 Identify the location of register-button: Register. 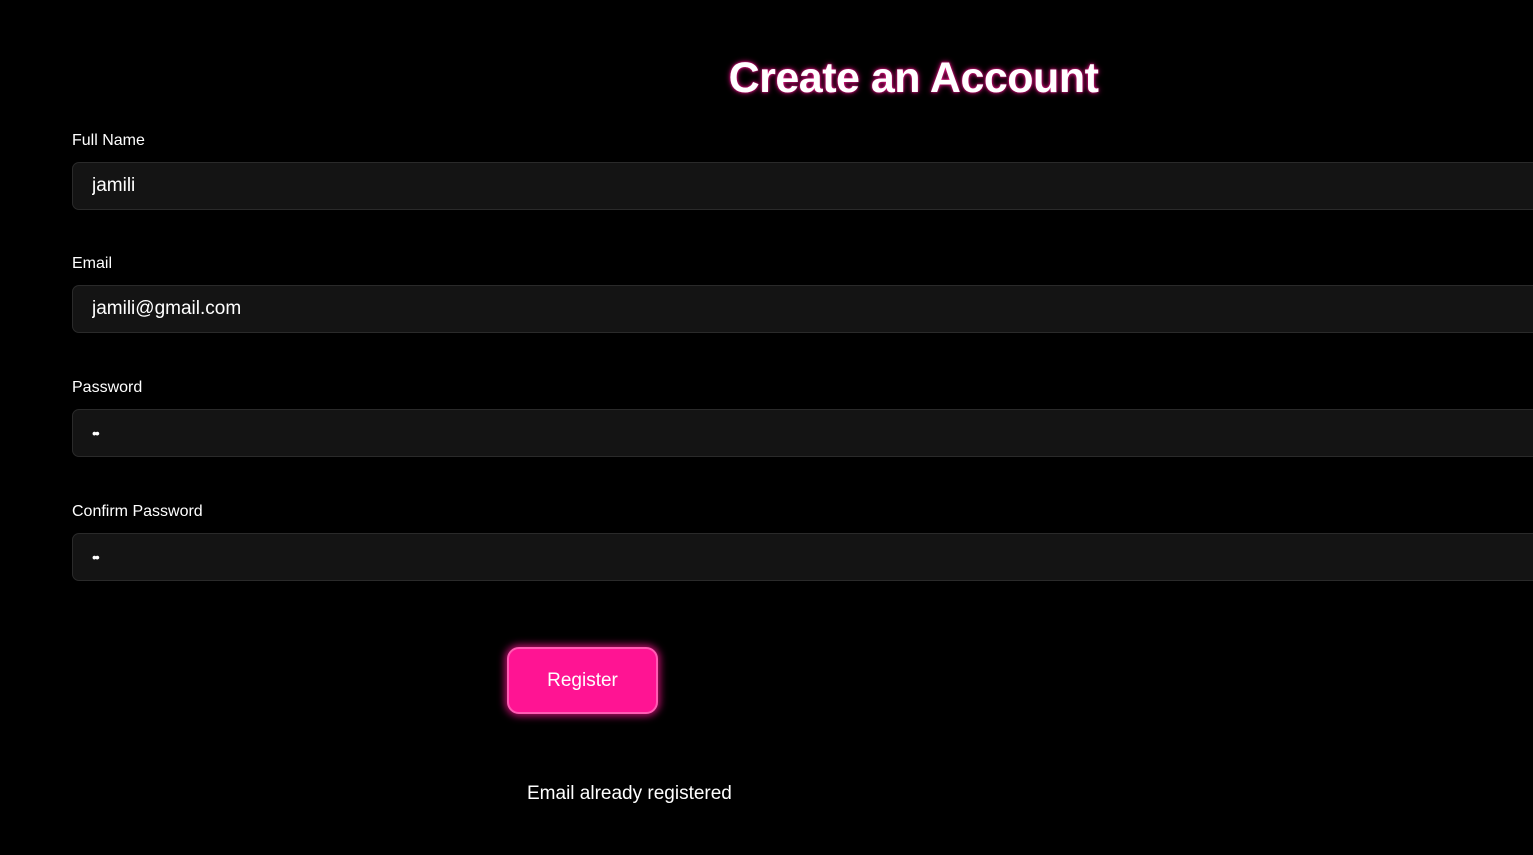
(582, 680).